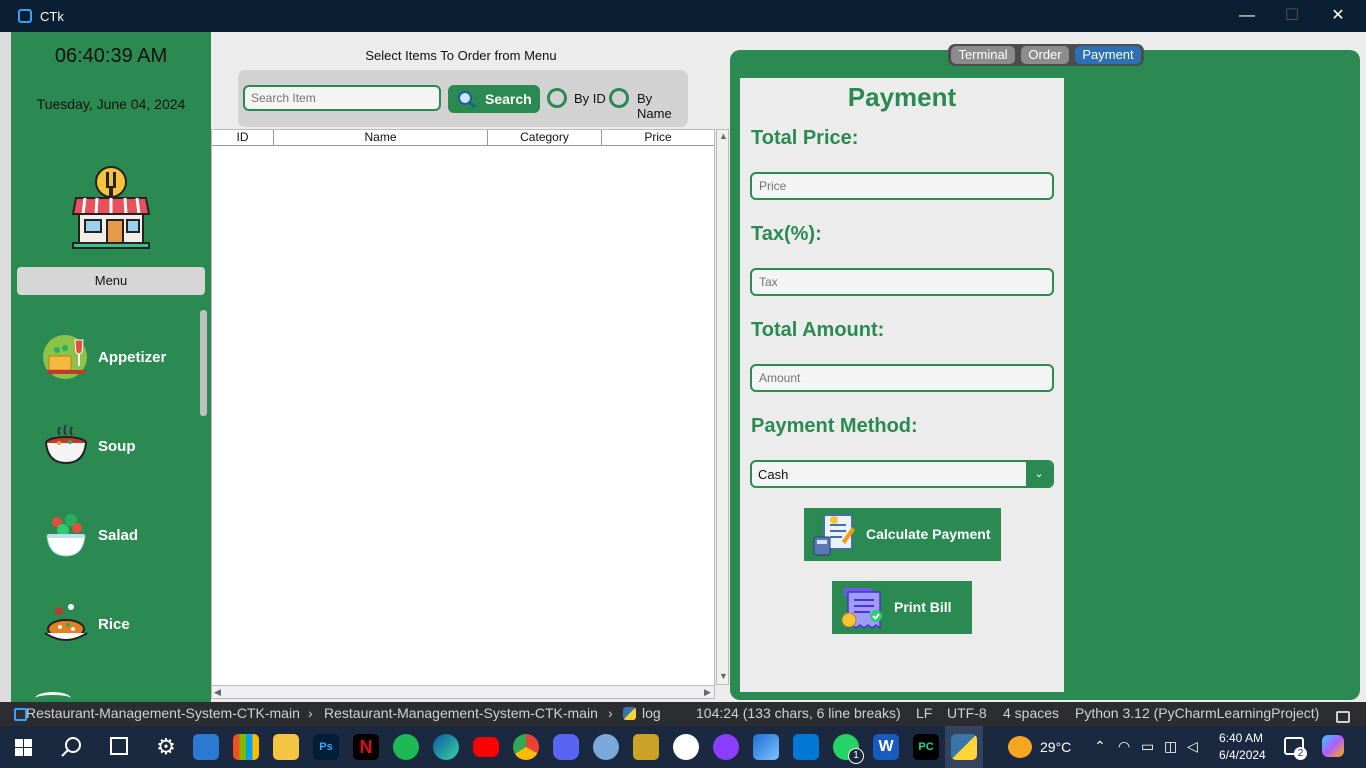 This screenshot has height=768, width=1366. What do you see at coordinates (1020, 747) in the screenshot?
I see `weather-icon` at bounding box center [1020, 747].